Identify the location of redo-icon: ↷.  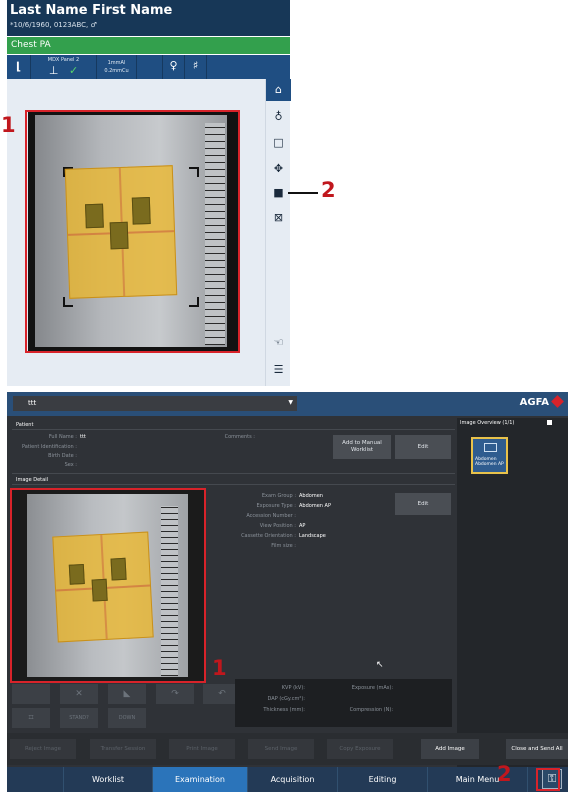
(175, 694).